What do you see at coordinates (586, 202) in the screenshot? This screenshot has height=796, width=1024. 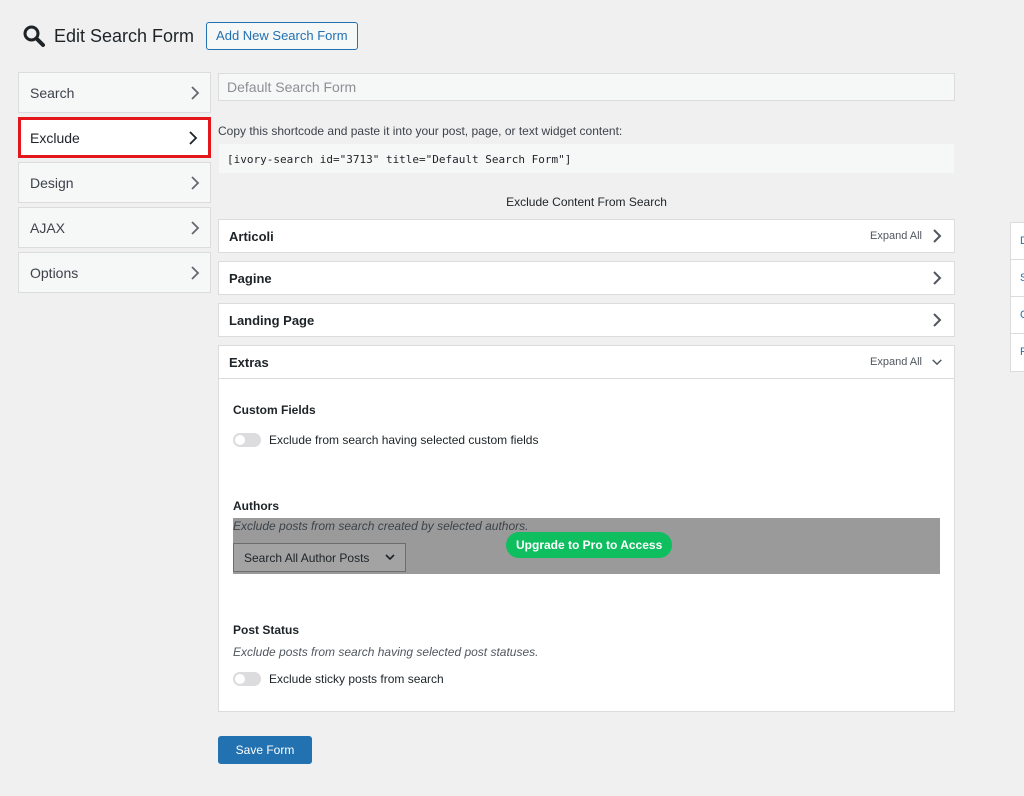 I see `section-heading: Exclude Content From Search` at bounding box center [586, 202].